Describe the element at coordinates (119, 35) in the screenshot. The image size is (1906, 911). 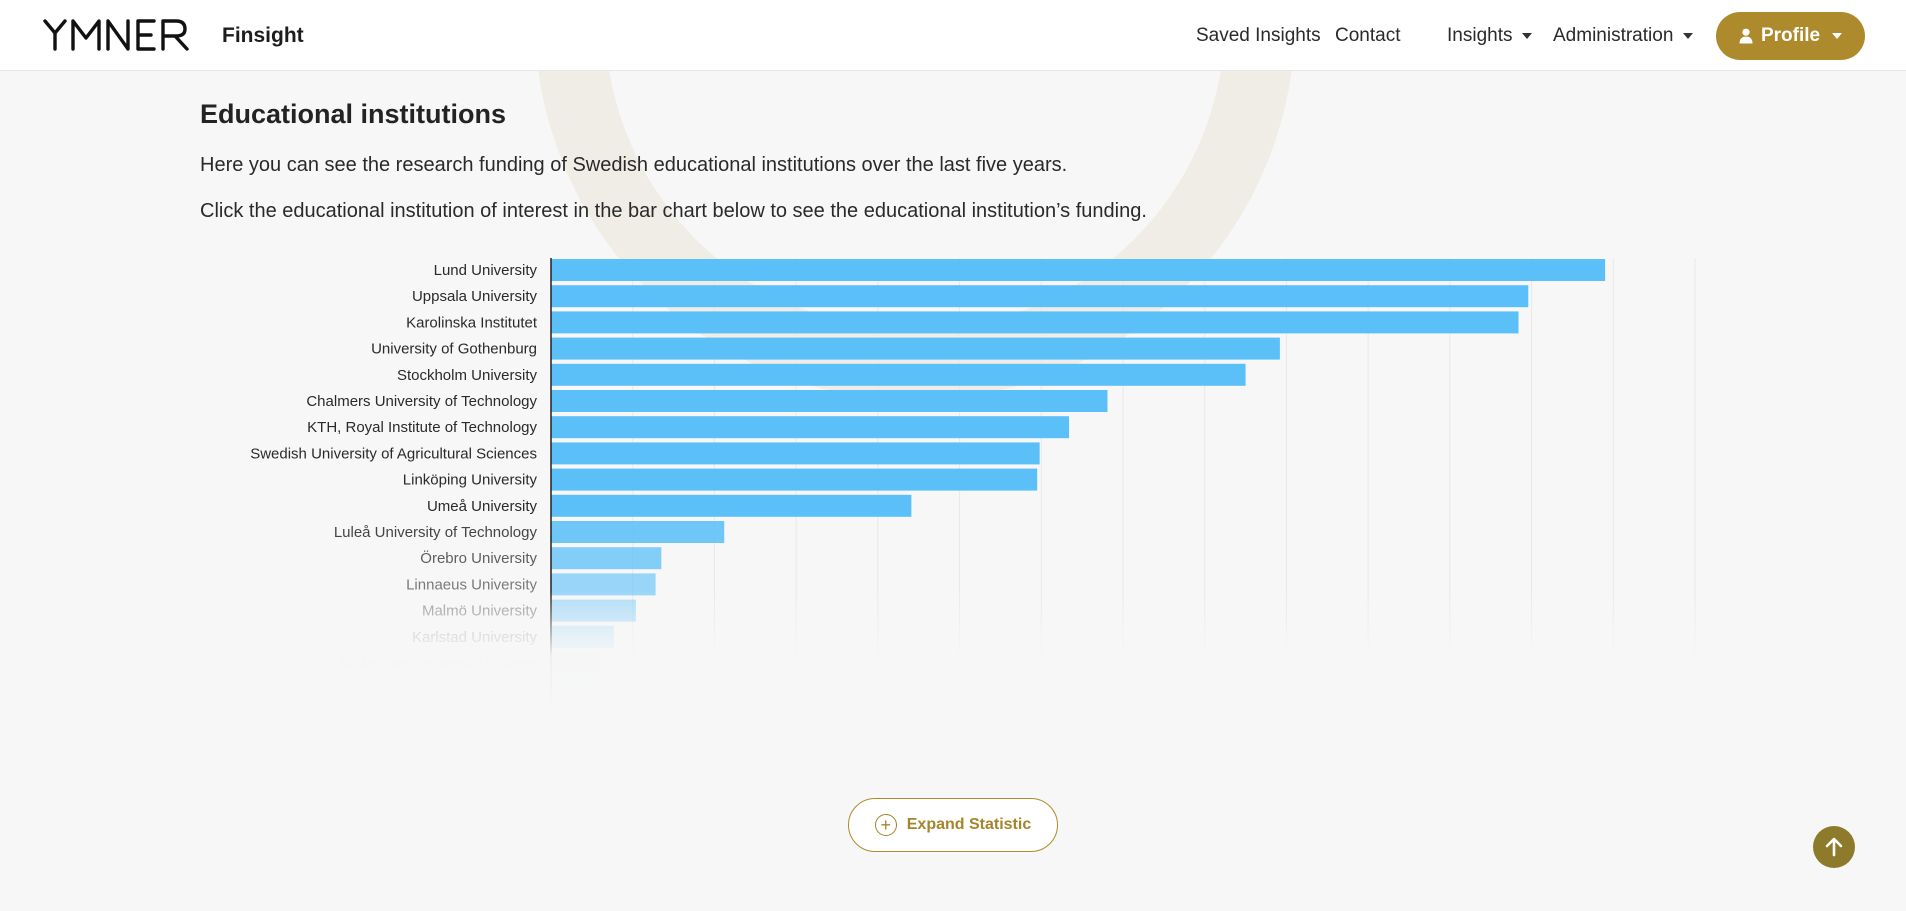
I see `ymner-logo` at that location.